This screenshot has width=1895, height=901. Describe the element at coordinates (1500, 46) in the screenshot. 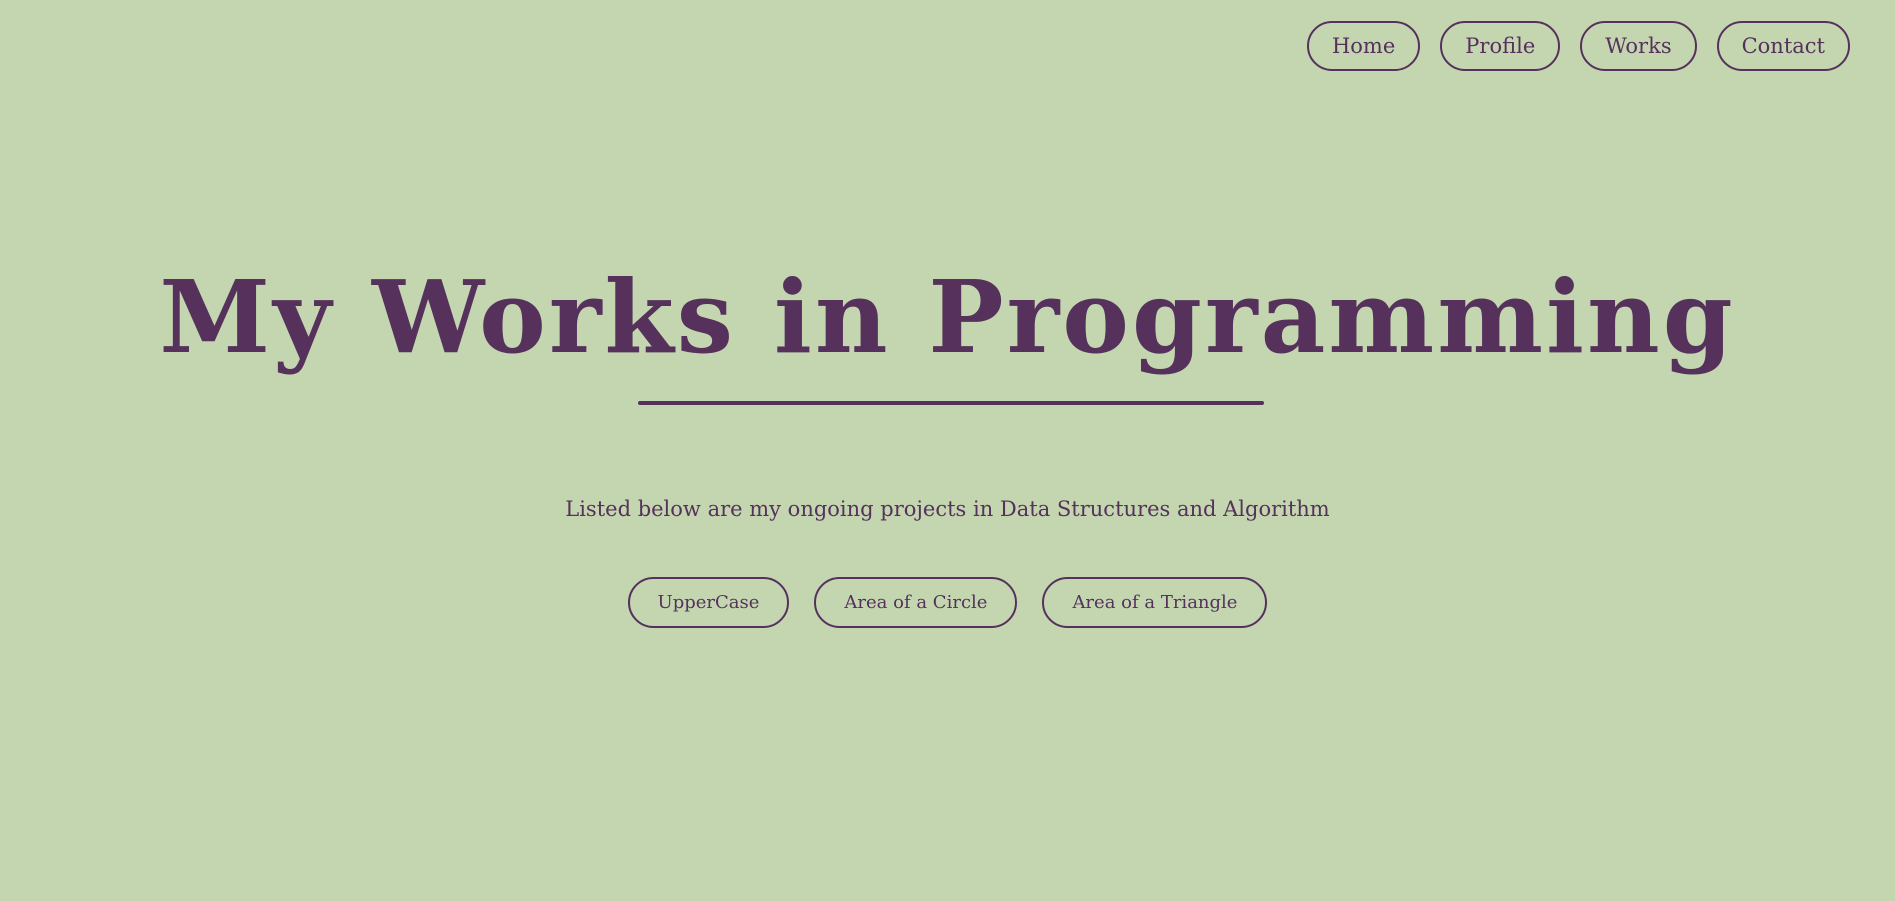

I see `nav-profile-button: Profile` at that location.